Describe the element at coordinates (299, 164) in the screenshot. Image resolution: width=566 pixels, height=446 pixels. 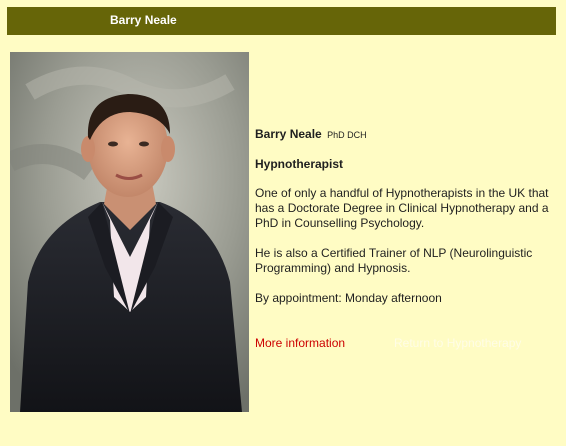
I see `profile-role: Hypnotherapist` at that location.